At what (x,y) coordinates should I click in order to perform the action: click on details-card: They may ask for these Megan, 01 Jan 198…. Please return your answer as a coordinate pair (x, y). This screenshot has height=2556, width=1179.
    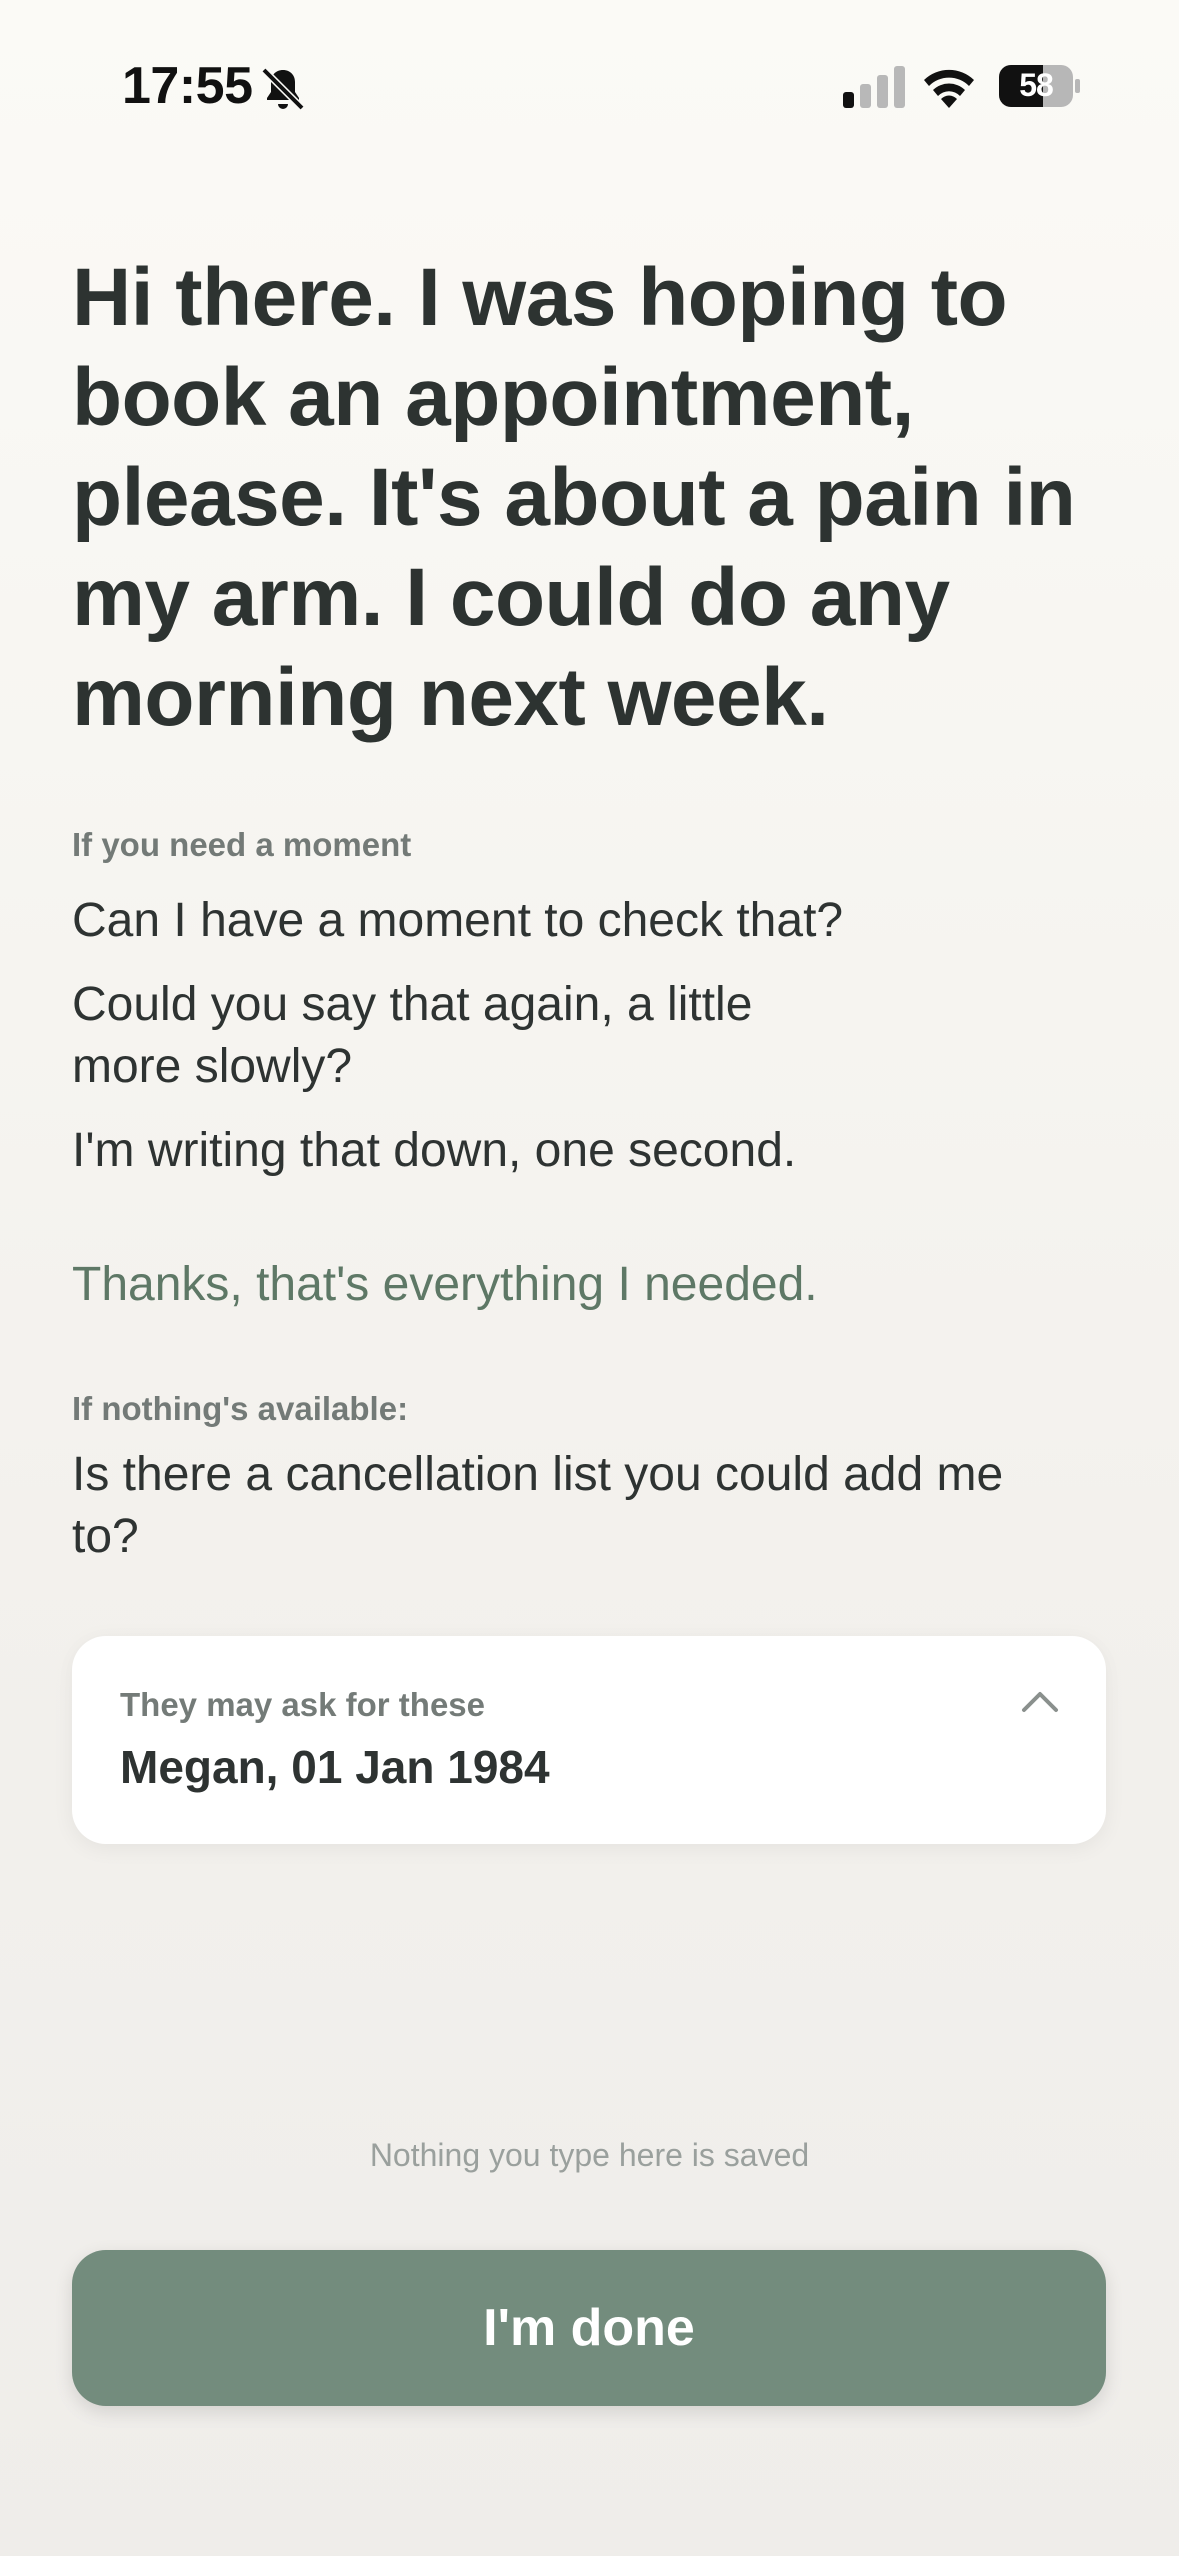
    Looking at the image, I should click on (589, 1740).